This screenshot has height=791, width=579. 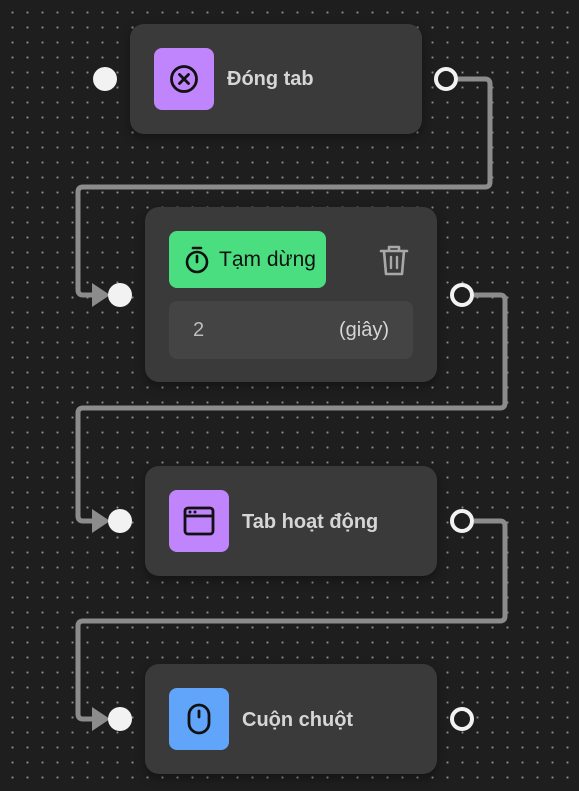 I want to click on pause-label: Tạm dừng, so click(x=267, y=259).